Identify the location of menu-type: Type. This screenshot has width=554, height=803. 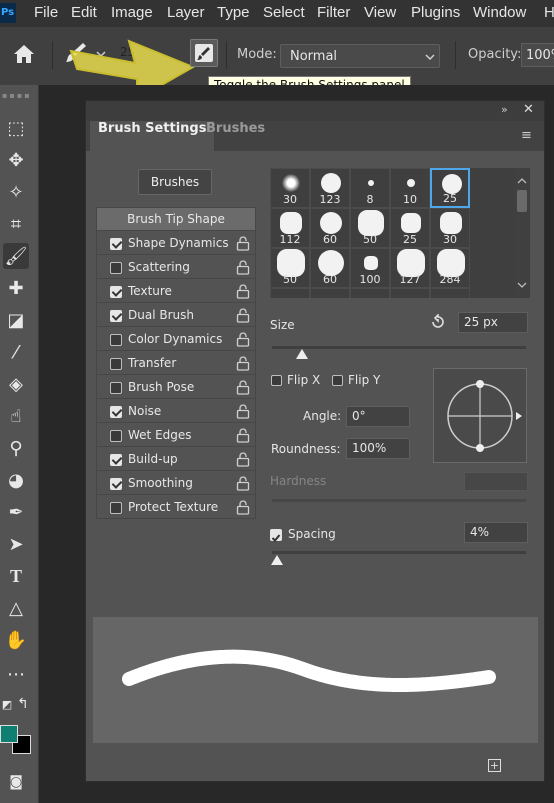
(233, 12).